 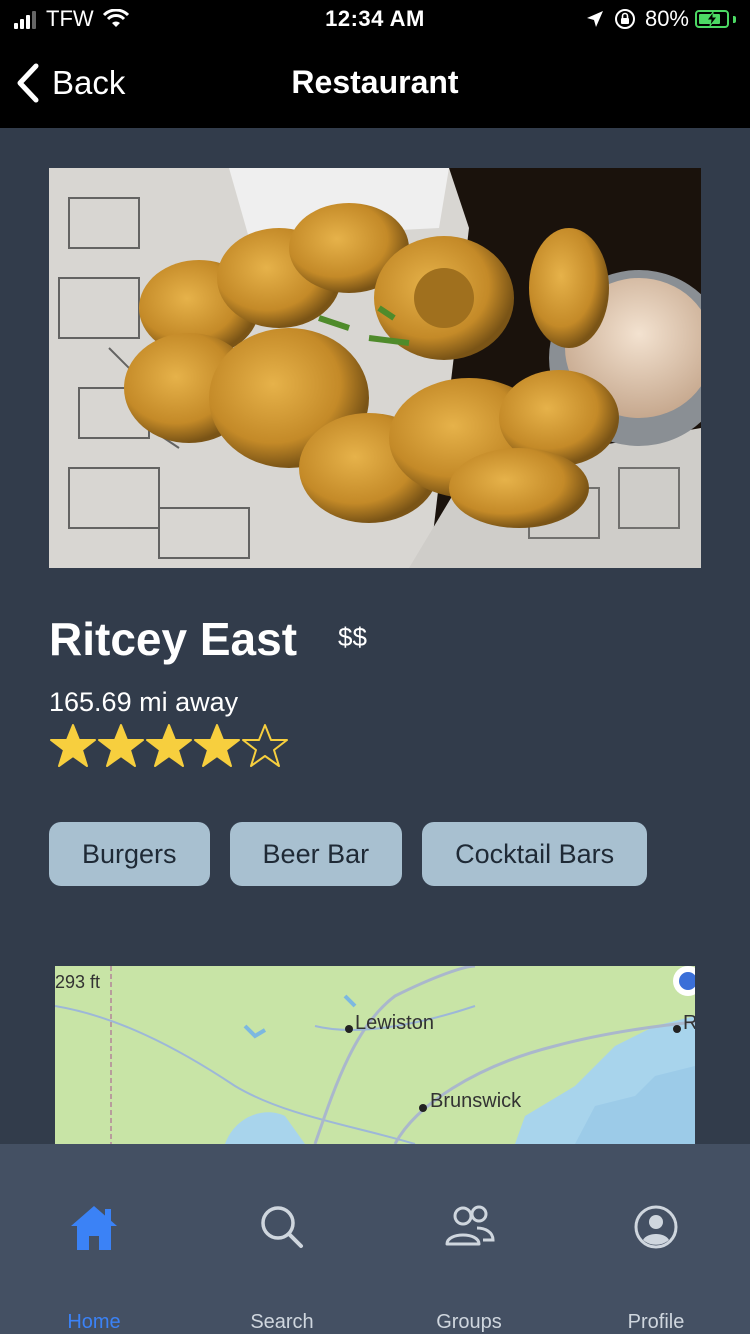 I want to click on tab-home: Home, so click(x=94, y=1239).